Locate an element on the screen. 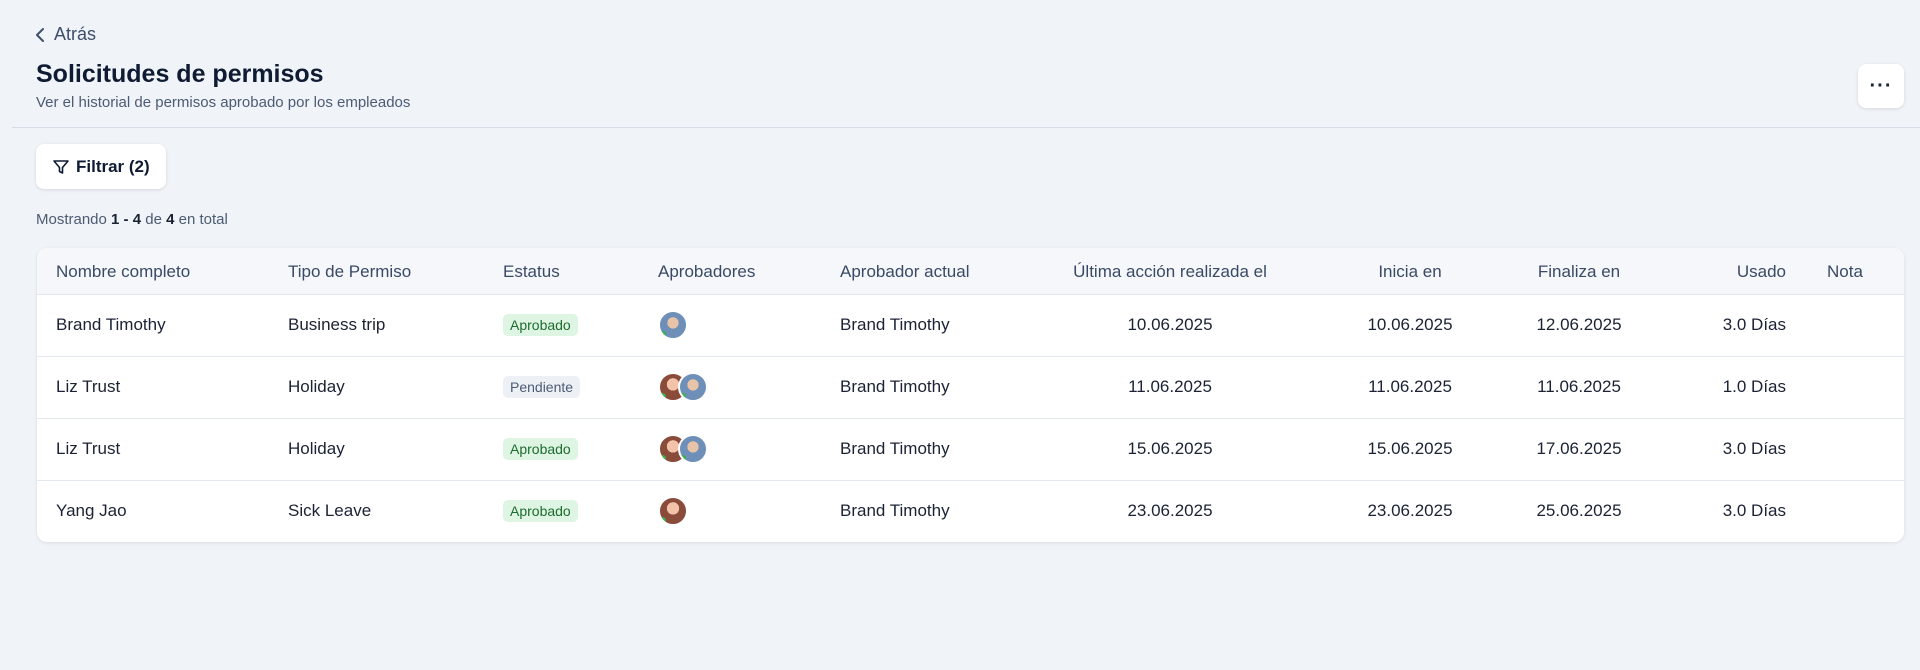 This screenshot has width=1920, height=670. cell-type: Sick Leave is located at coordinates (330, 510).